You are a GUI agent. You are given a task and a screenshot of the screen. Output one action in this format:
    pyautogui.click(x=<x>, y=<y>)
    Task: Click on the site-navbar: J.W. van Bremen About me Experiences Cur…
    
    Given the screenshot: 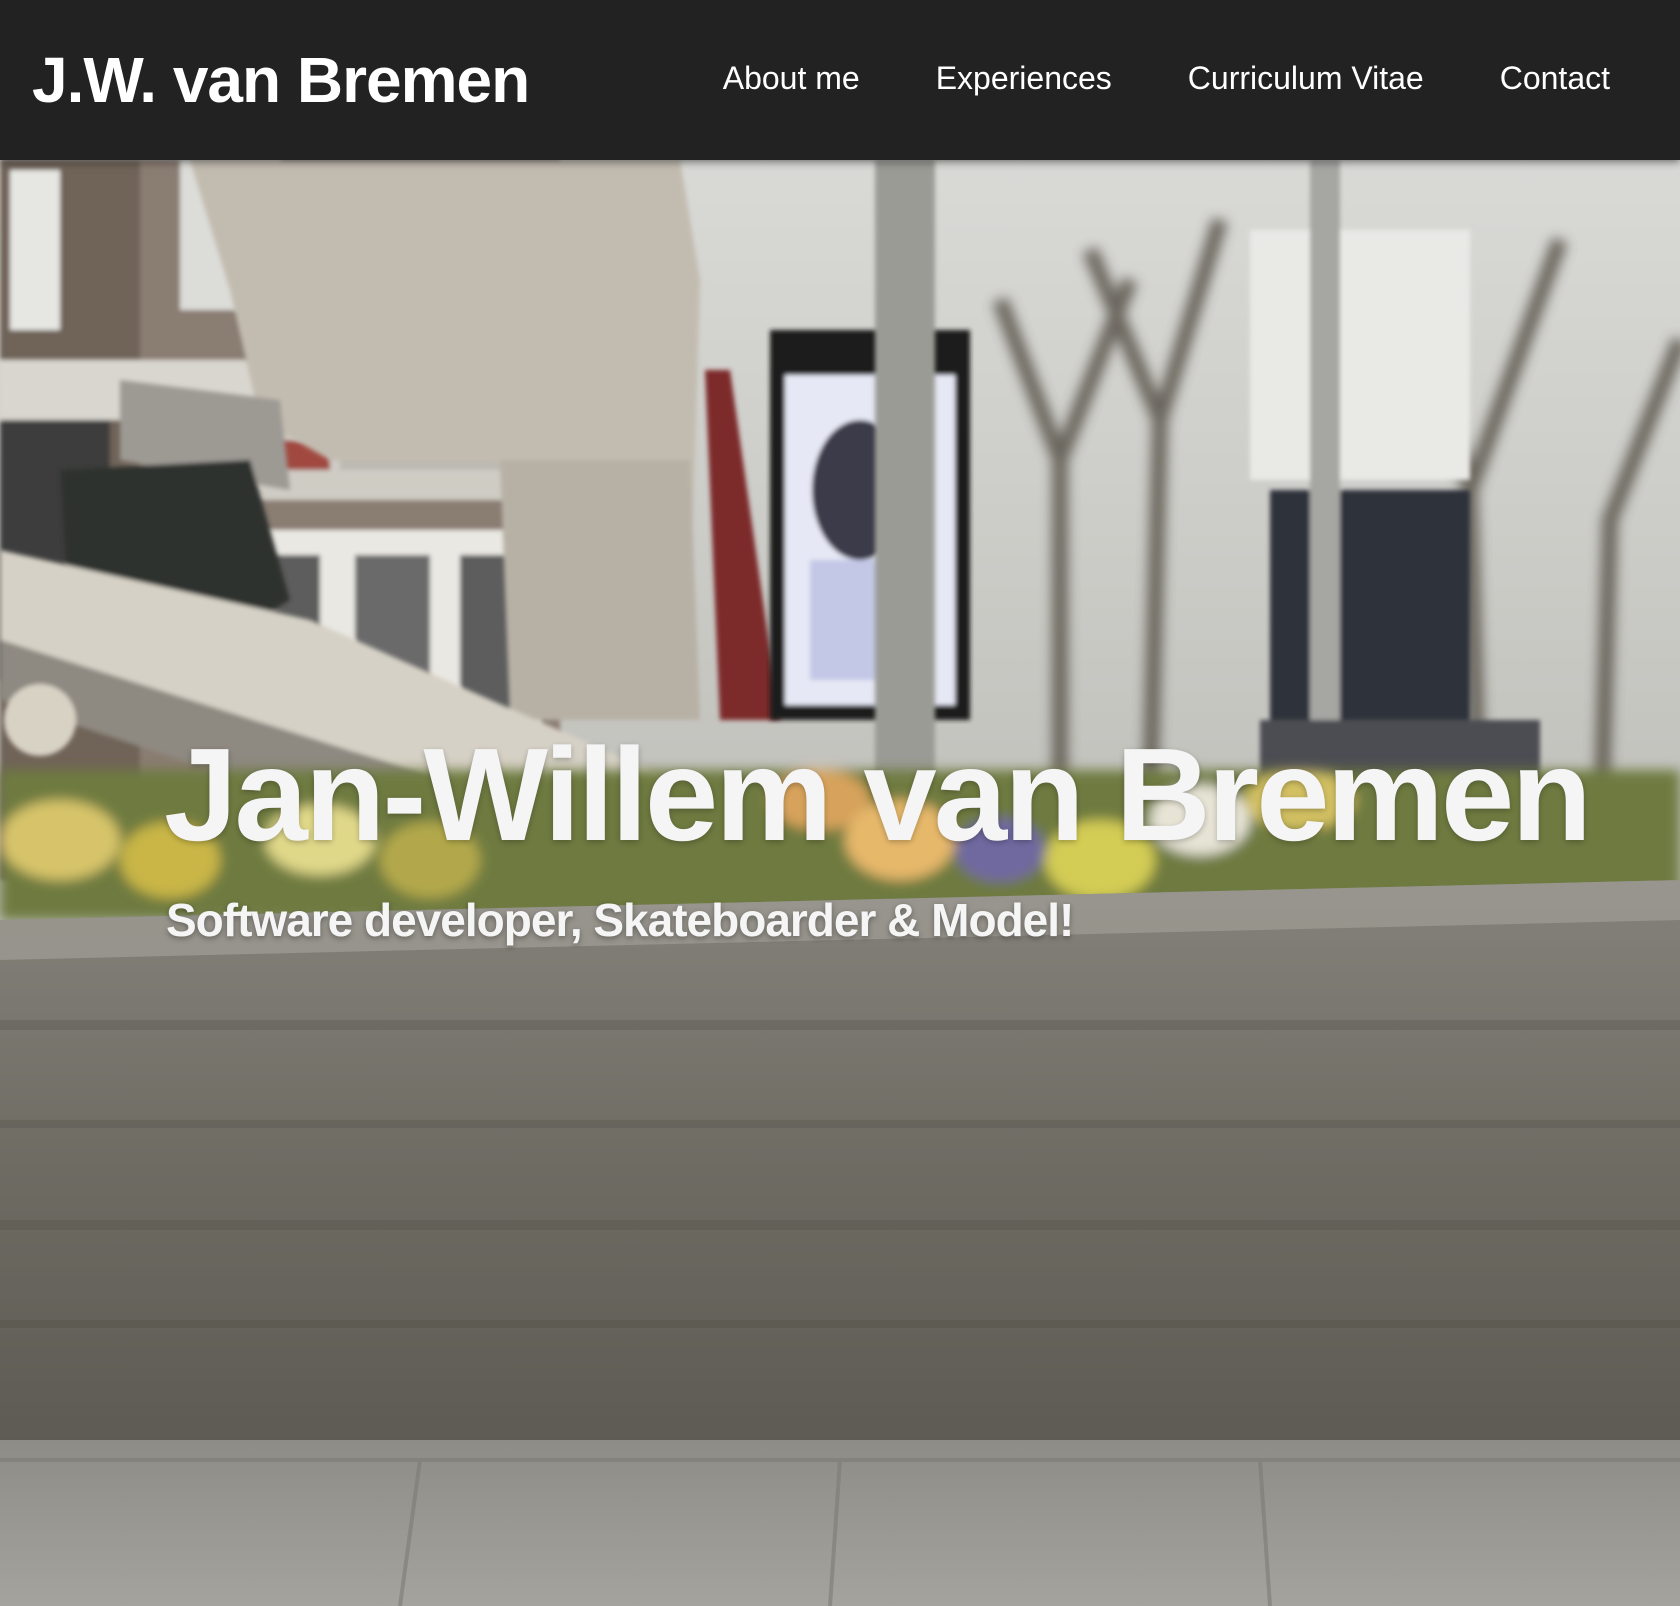 What is the action you would take?
    pyautogui.click(x=840, y=80)
    